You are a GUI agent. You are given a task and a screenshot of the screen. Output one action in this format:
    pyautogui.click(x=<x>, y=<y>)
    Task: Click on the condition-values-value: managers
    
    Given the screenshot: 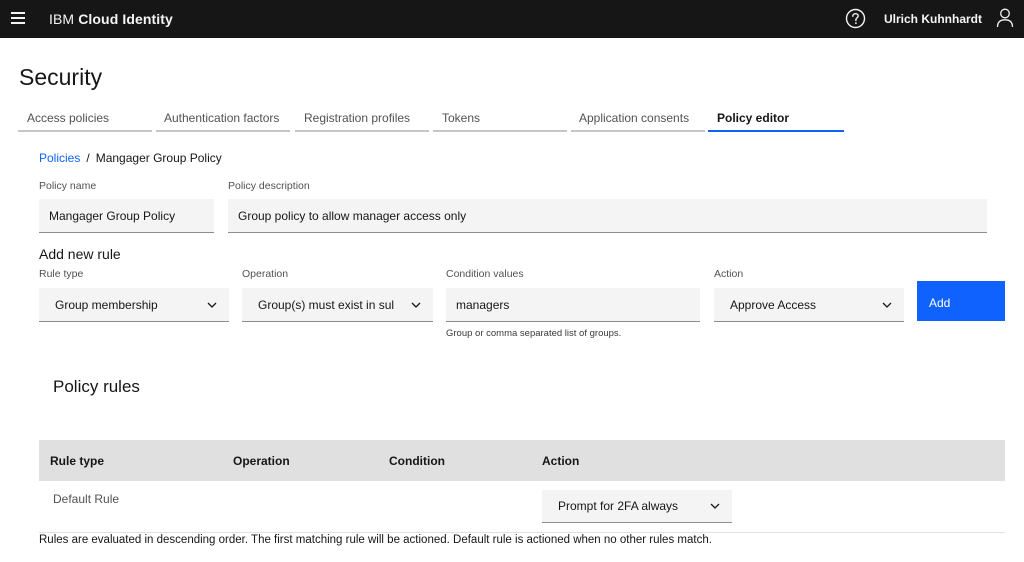 What is the action you would take?
    pyautogui.click(x=483, y=305)
    